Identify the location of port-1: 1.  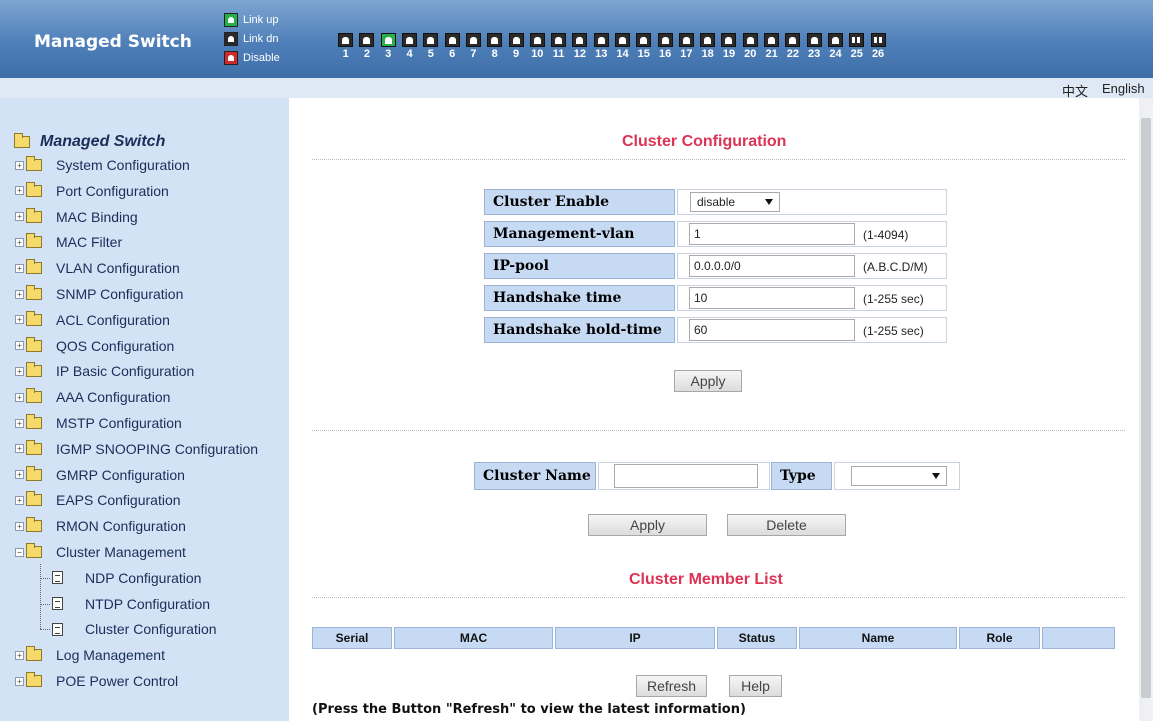
(345, 46).